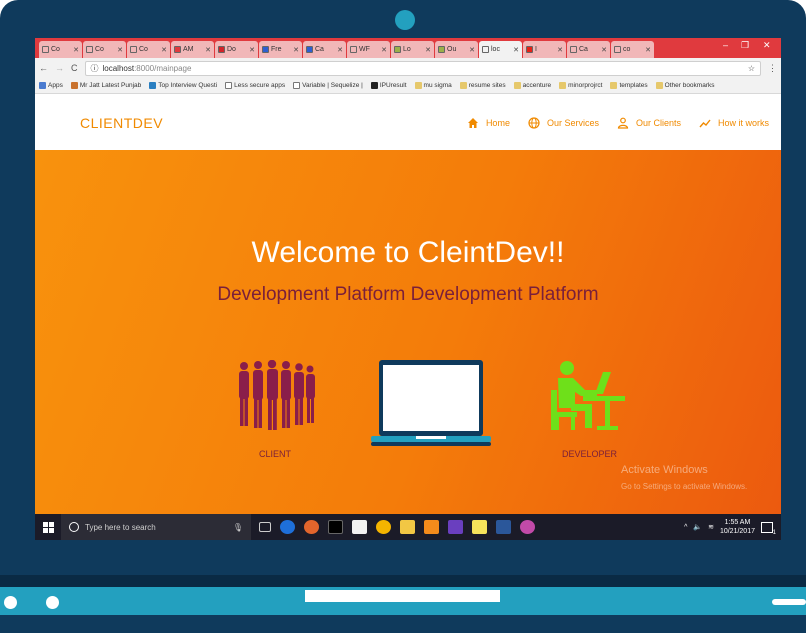 This screenshot has height=633, width=806. What do you see at coordinates (255, 85) in the screenshot?
I see `bookmark-item: Less secure apps` at bounding box center [255, 85].